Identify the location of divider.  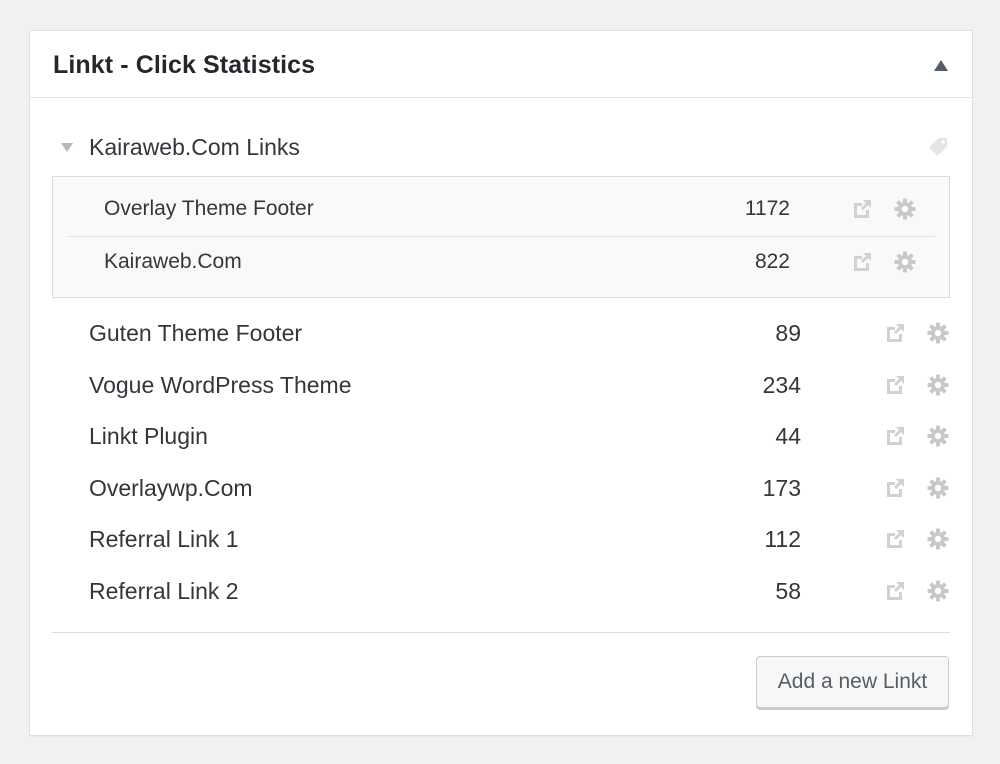
(501, 632).